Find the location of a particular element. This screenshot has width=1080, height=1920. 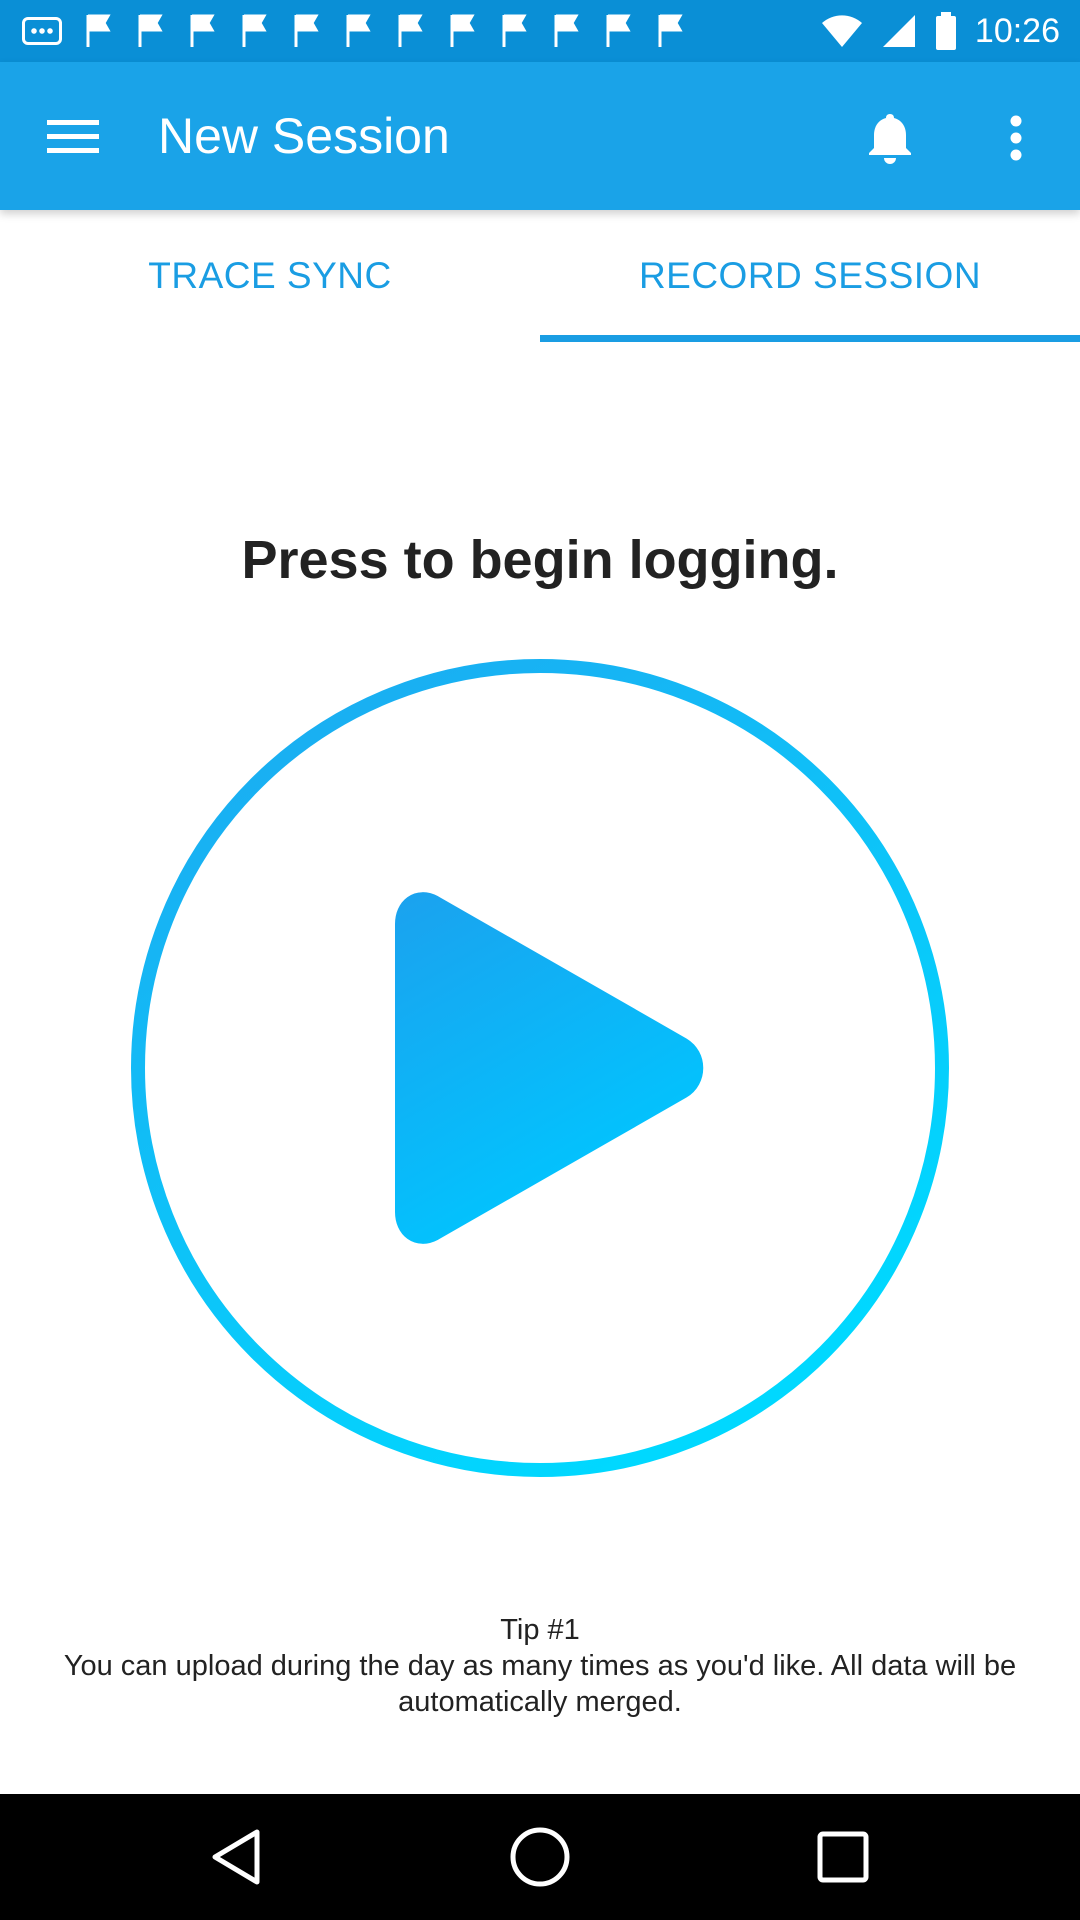

hamburger-menu-icon is located at coordinates (73, 136).